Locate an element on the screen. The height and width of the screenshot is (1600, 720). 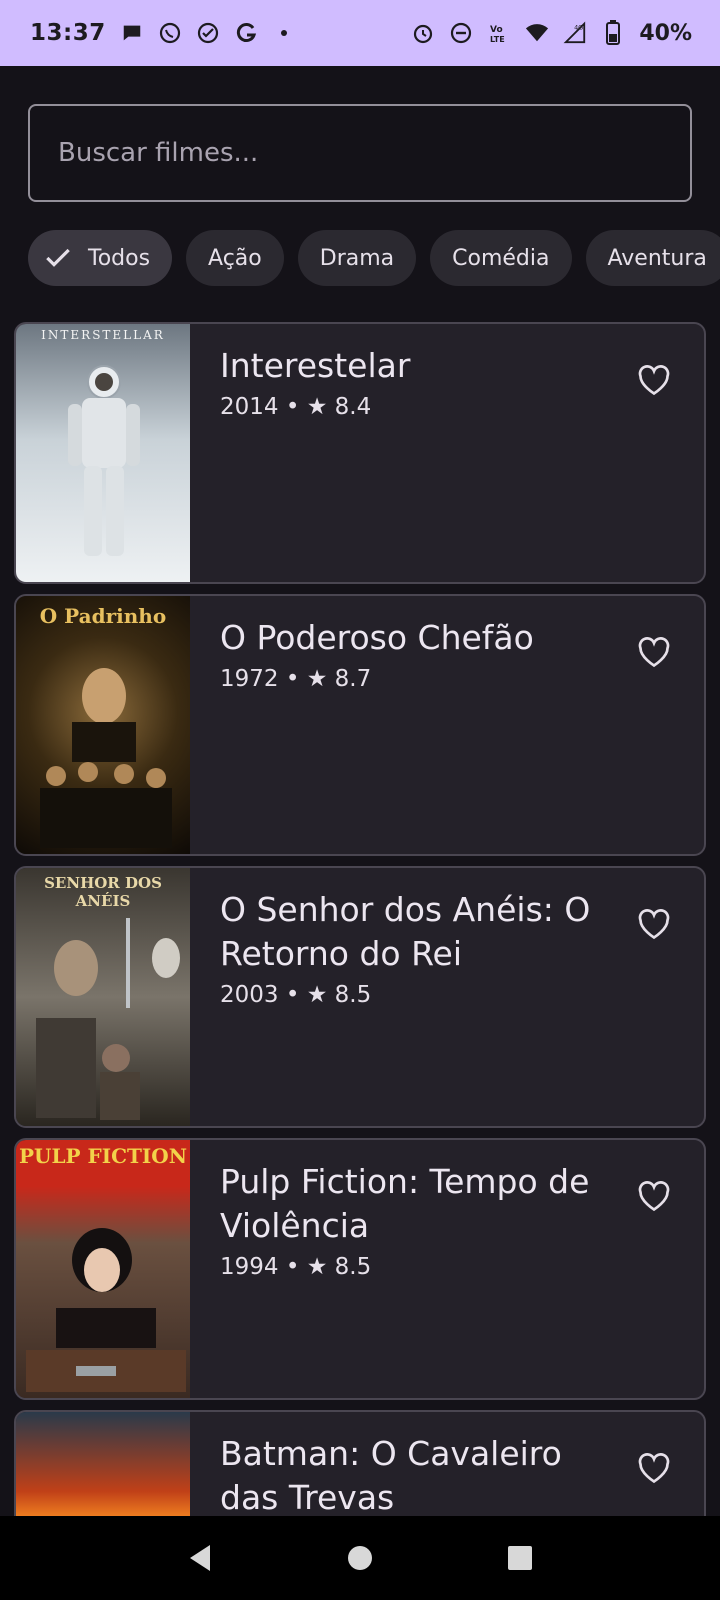
svg-text: 4G is located at coordinates (578, 27).